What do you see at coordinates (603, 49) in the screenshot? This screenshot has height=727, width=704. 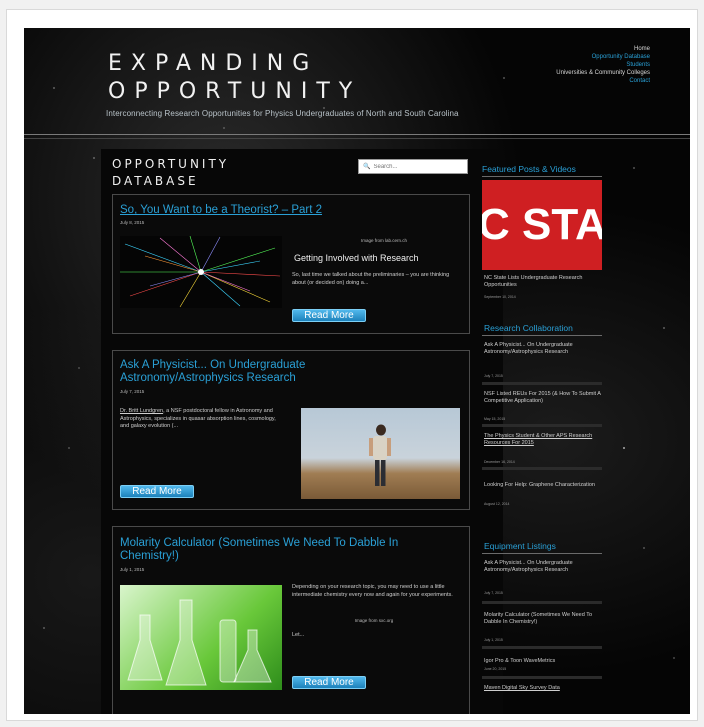 I see `nav-home: Home` at bounding box center [603, 49].